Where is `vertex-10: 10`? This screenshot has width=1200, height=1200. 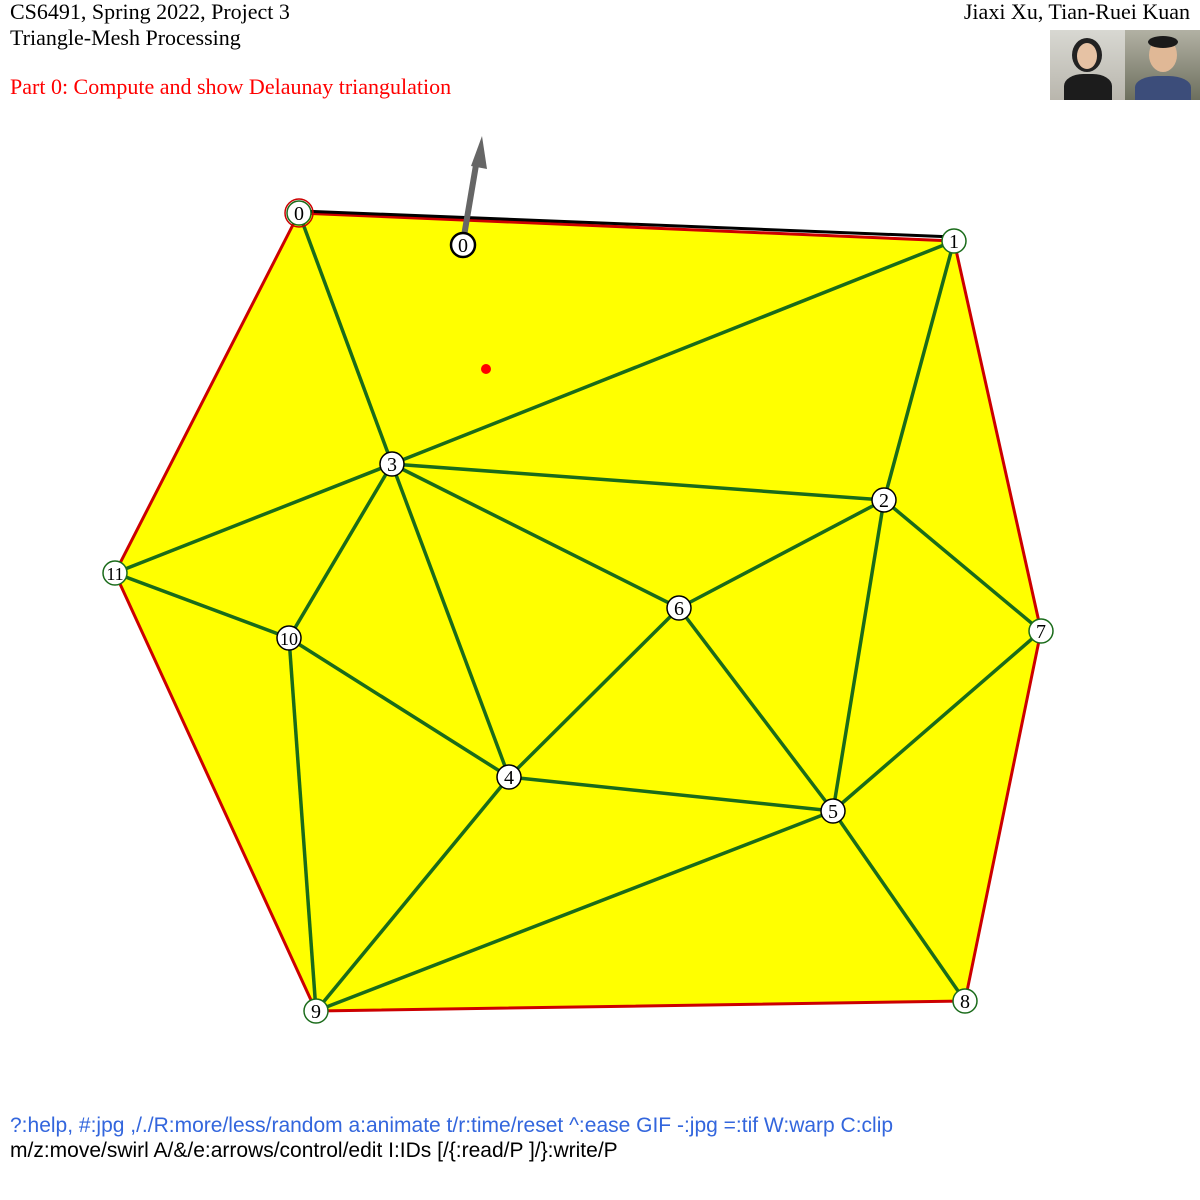
vertex-10: 10 is located at coordinates (289, 638).